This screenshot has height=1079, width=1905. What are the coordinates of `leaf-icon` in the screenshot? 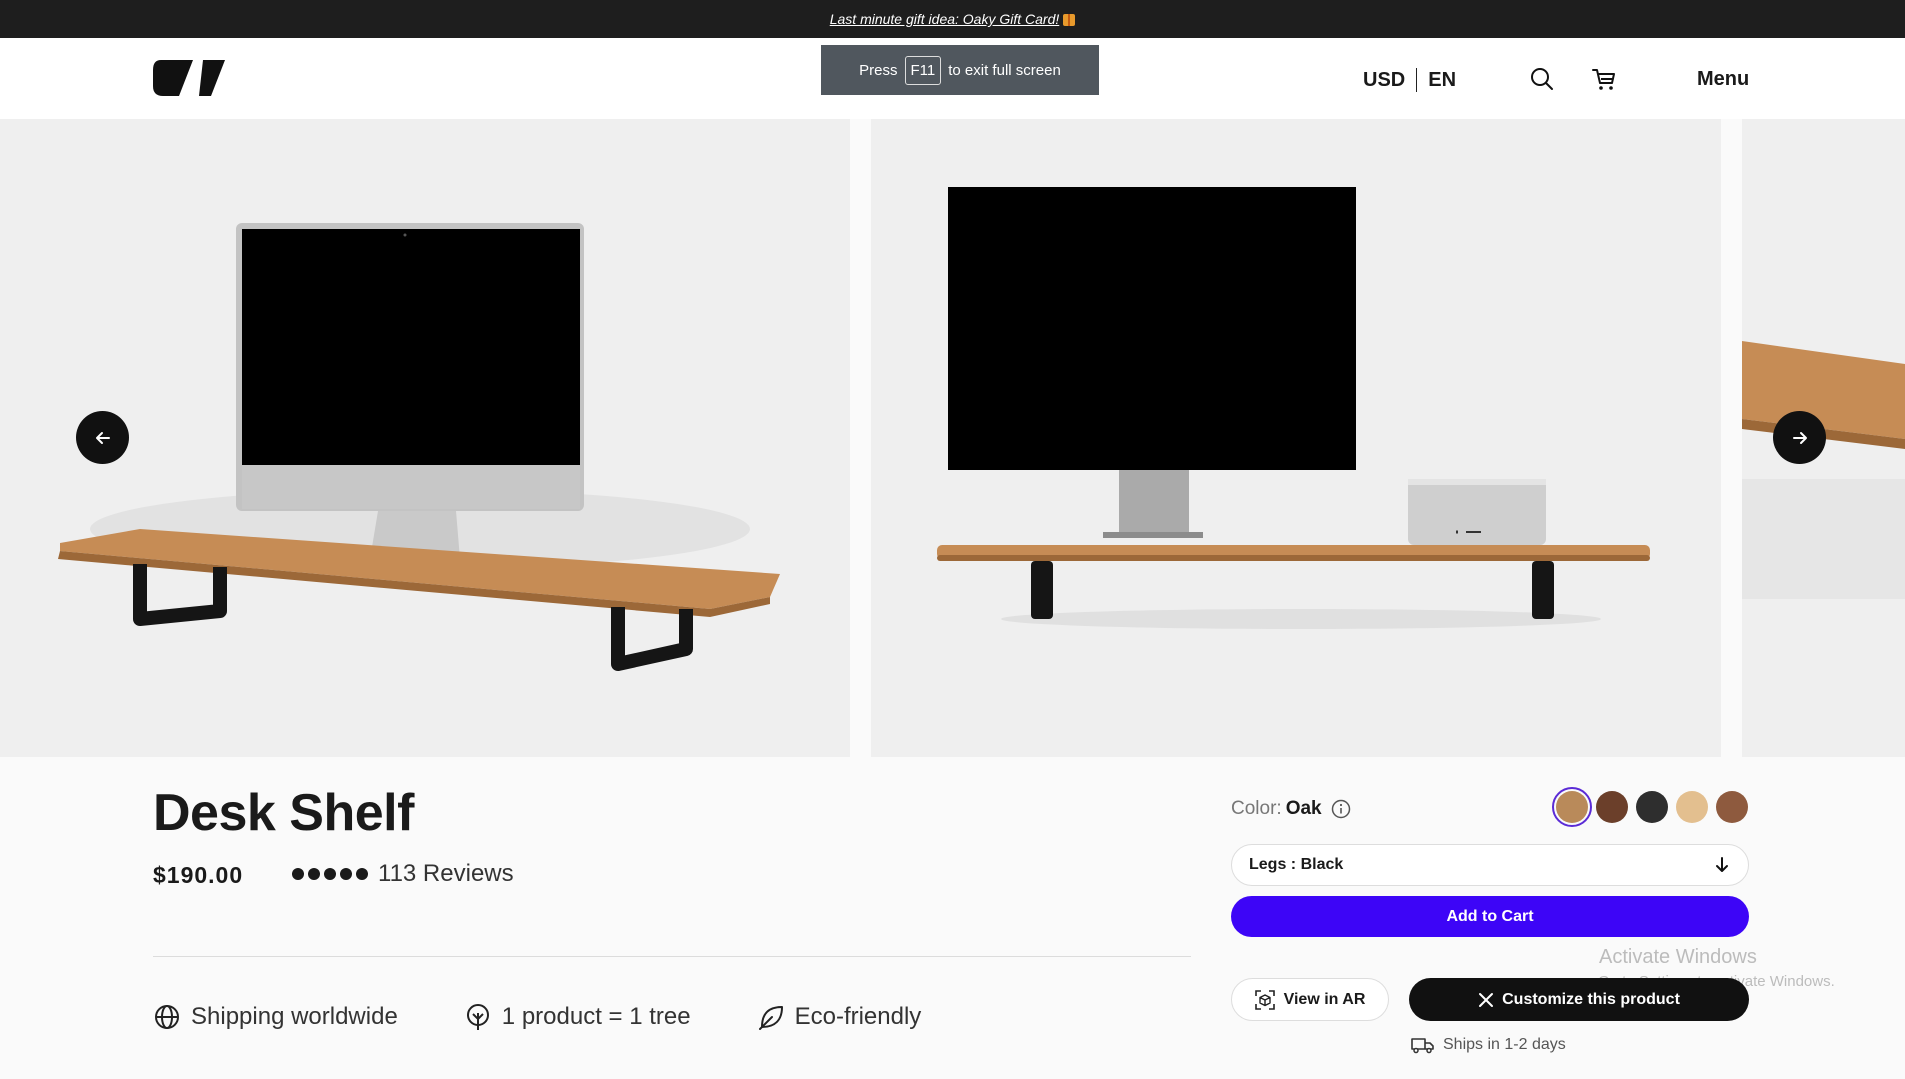 It's located at (770, 1018).